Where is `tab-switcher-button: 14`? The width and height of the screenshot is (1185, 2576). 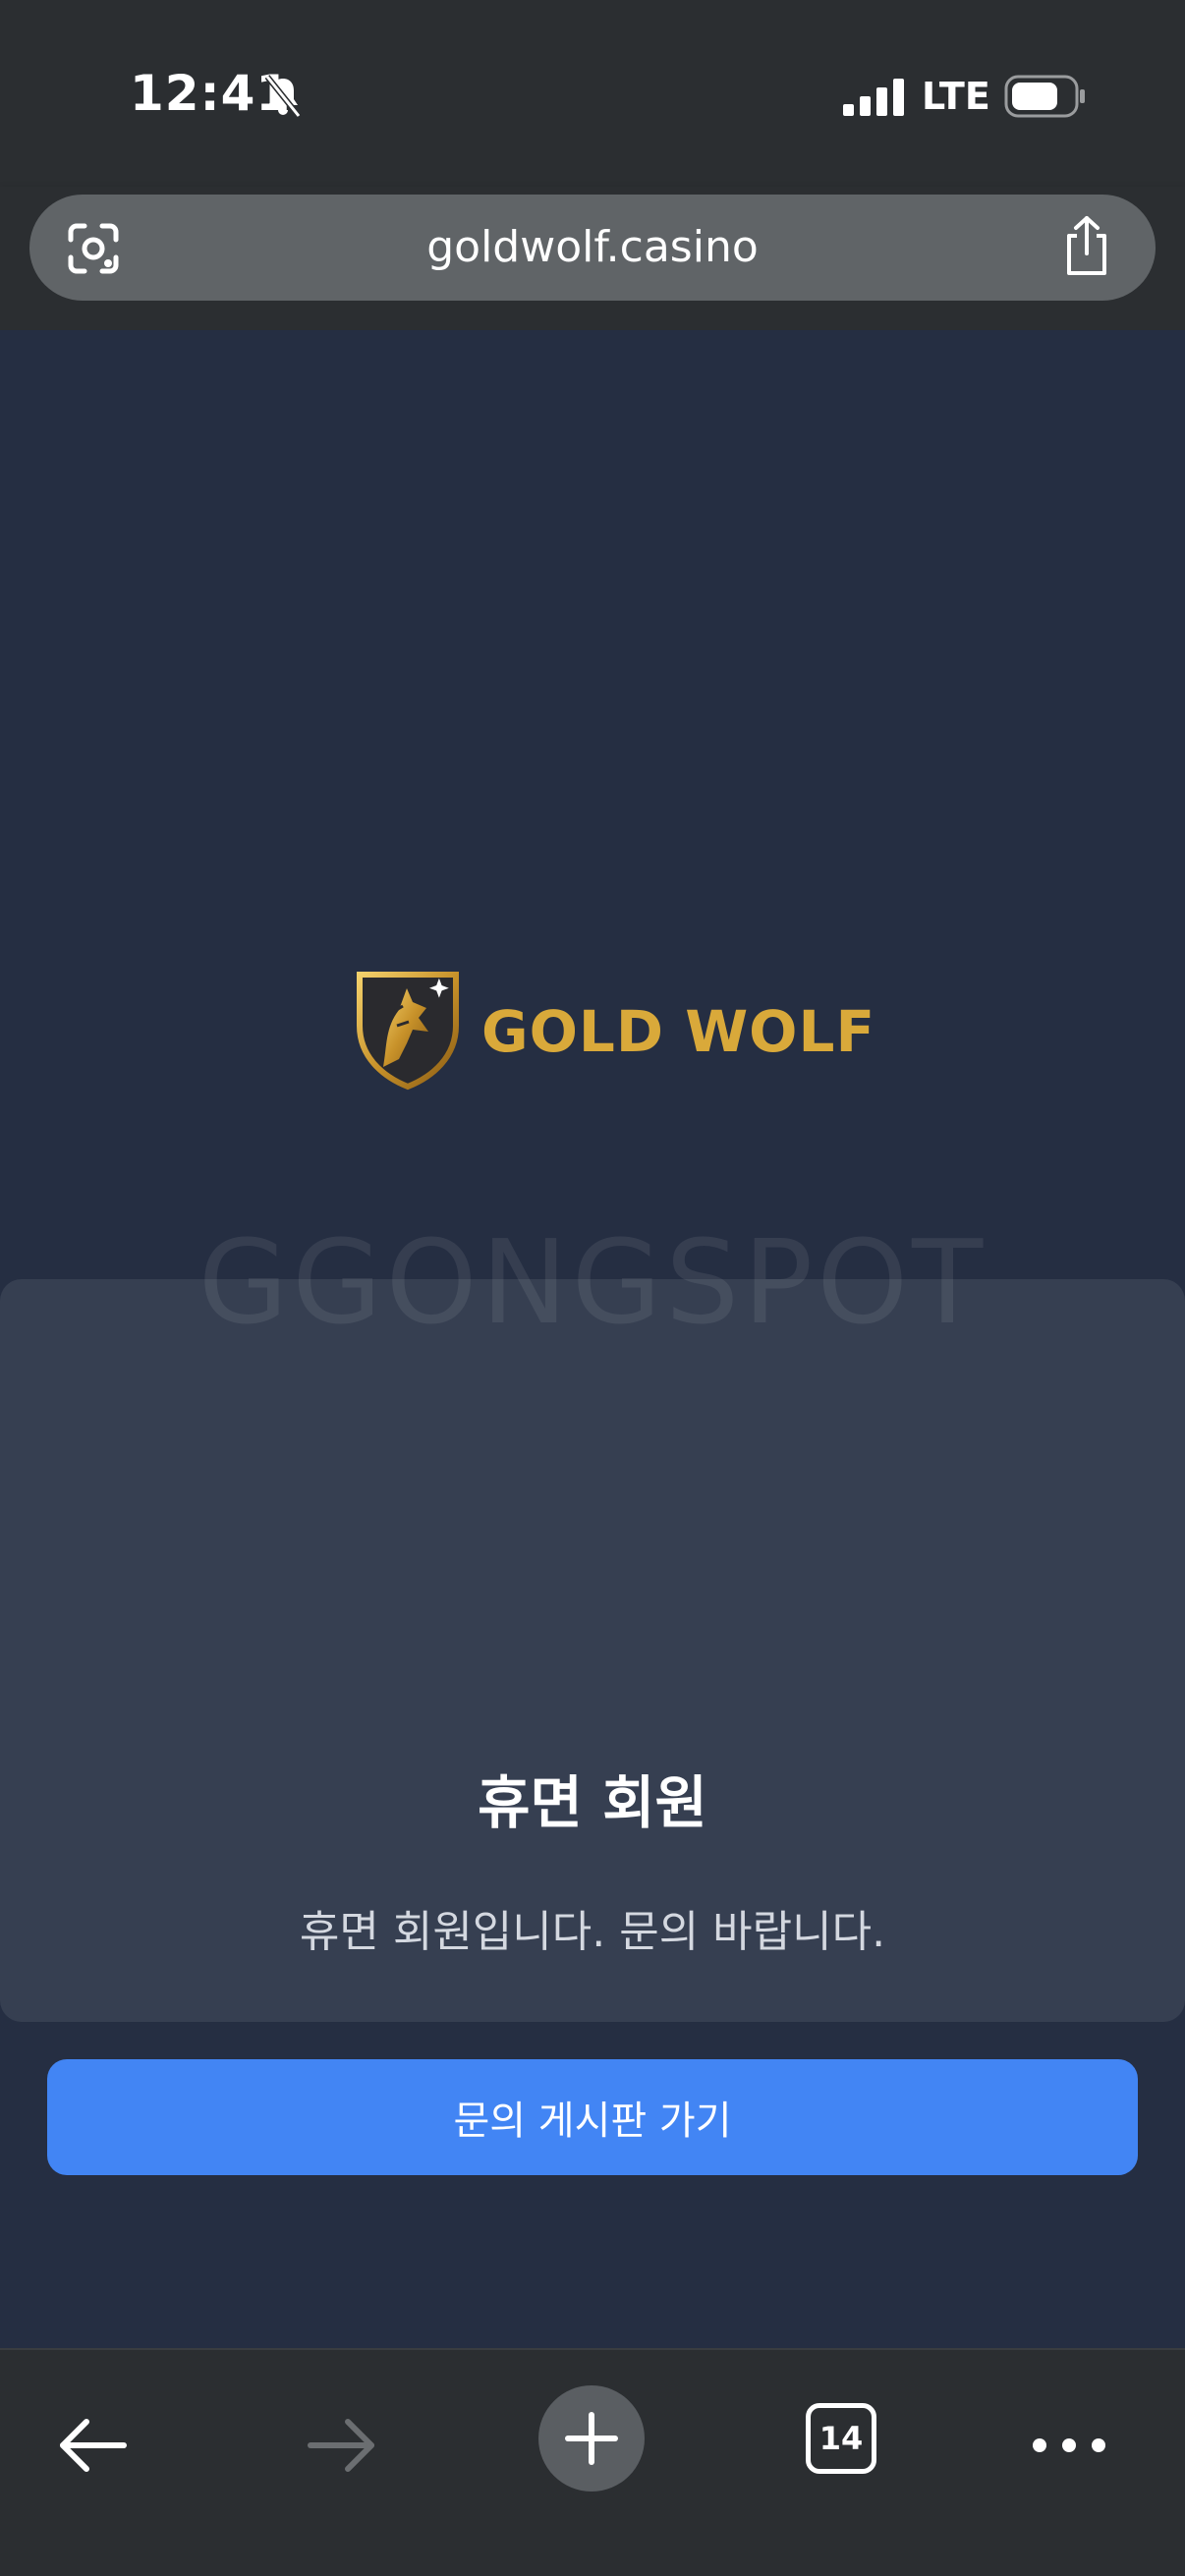
tab-switcher-button: 14 is located at coordinates (841, 2438).